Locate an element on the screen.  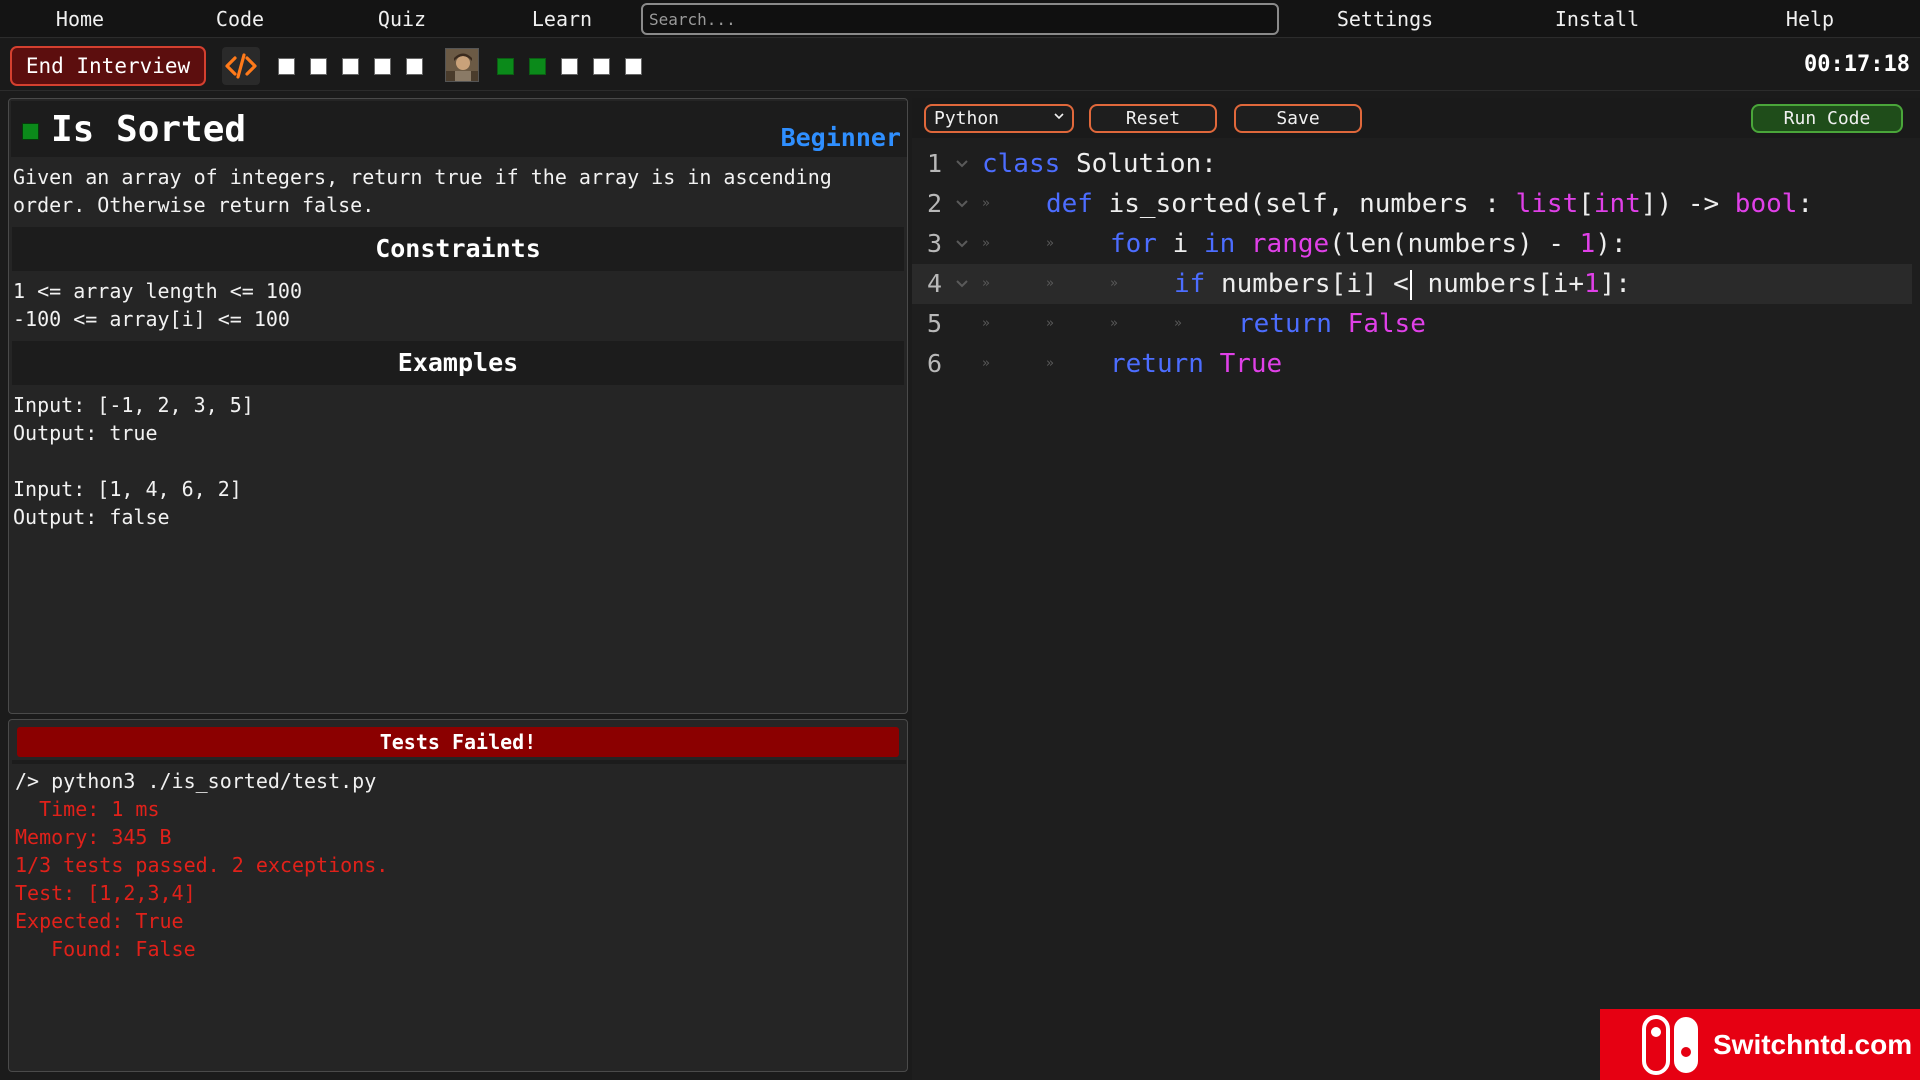
code-token: is_sorted(self, numbers : is located at coordinates (1312, 204).